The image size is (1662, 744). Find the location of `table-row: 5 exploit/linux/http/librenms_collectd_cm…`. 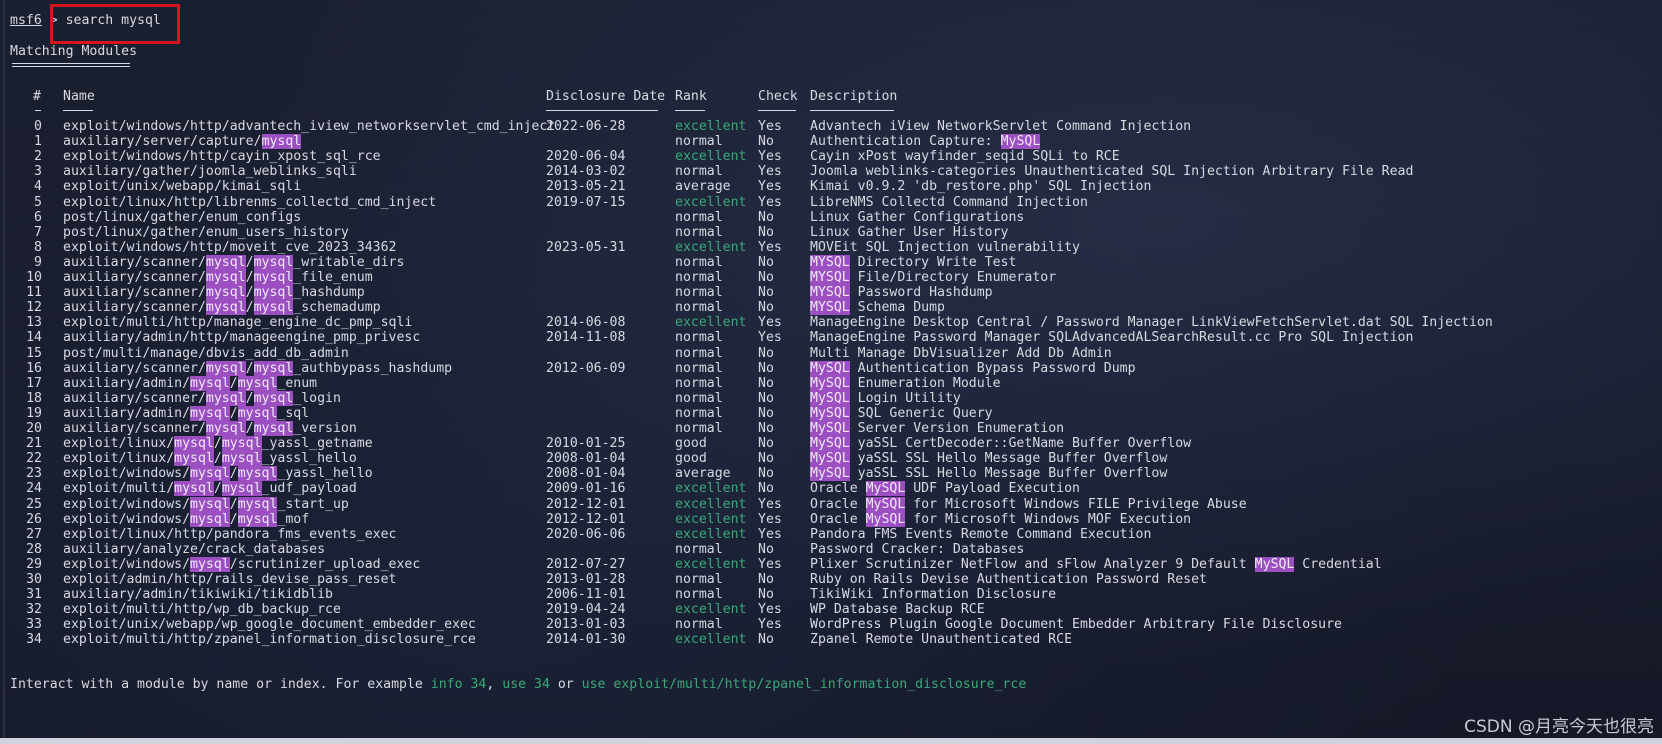

table-row: 5 exploit/linux/http/librenms_collectd_cm… is located at coordinates (831, 203).